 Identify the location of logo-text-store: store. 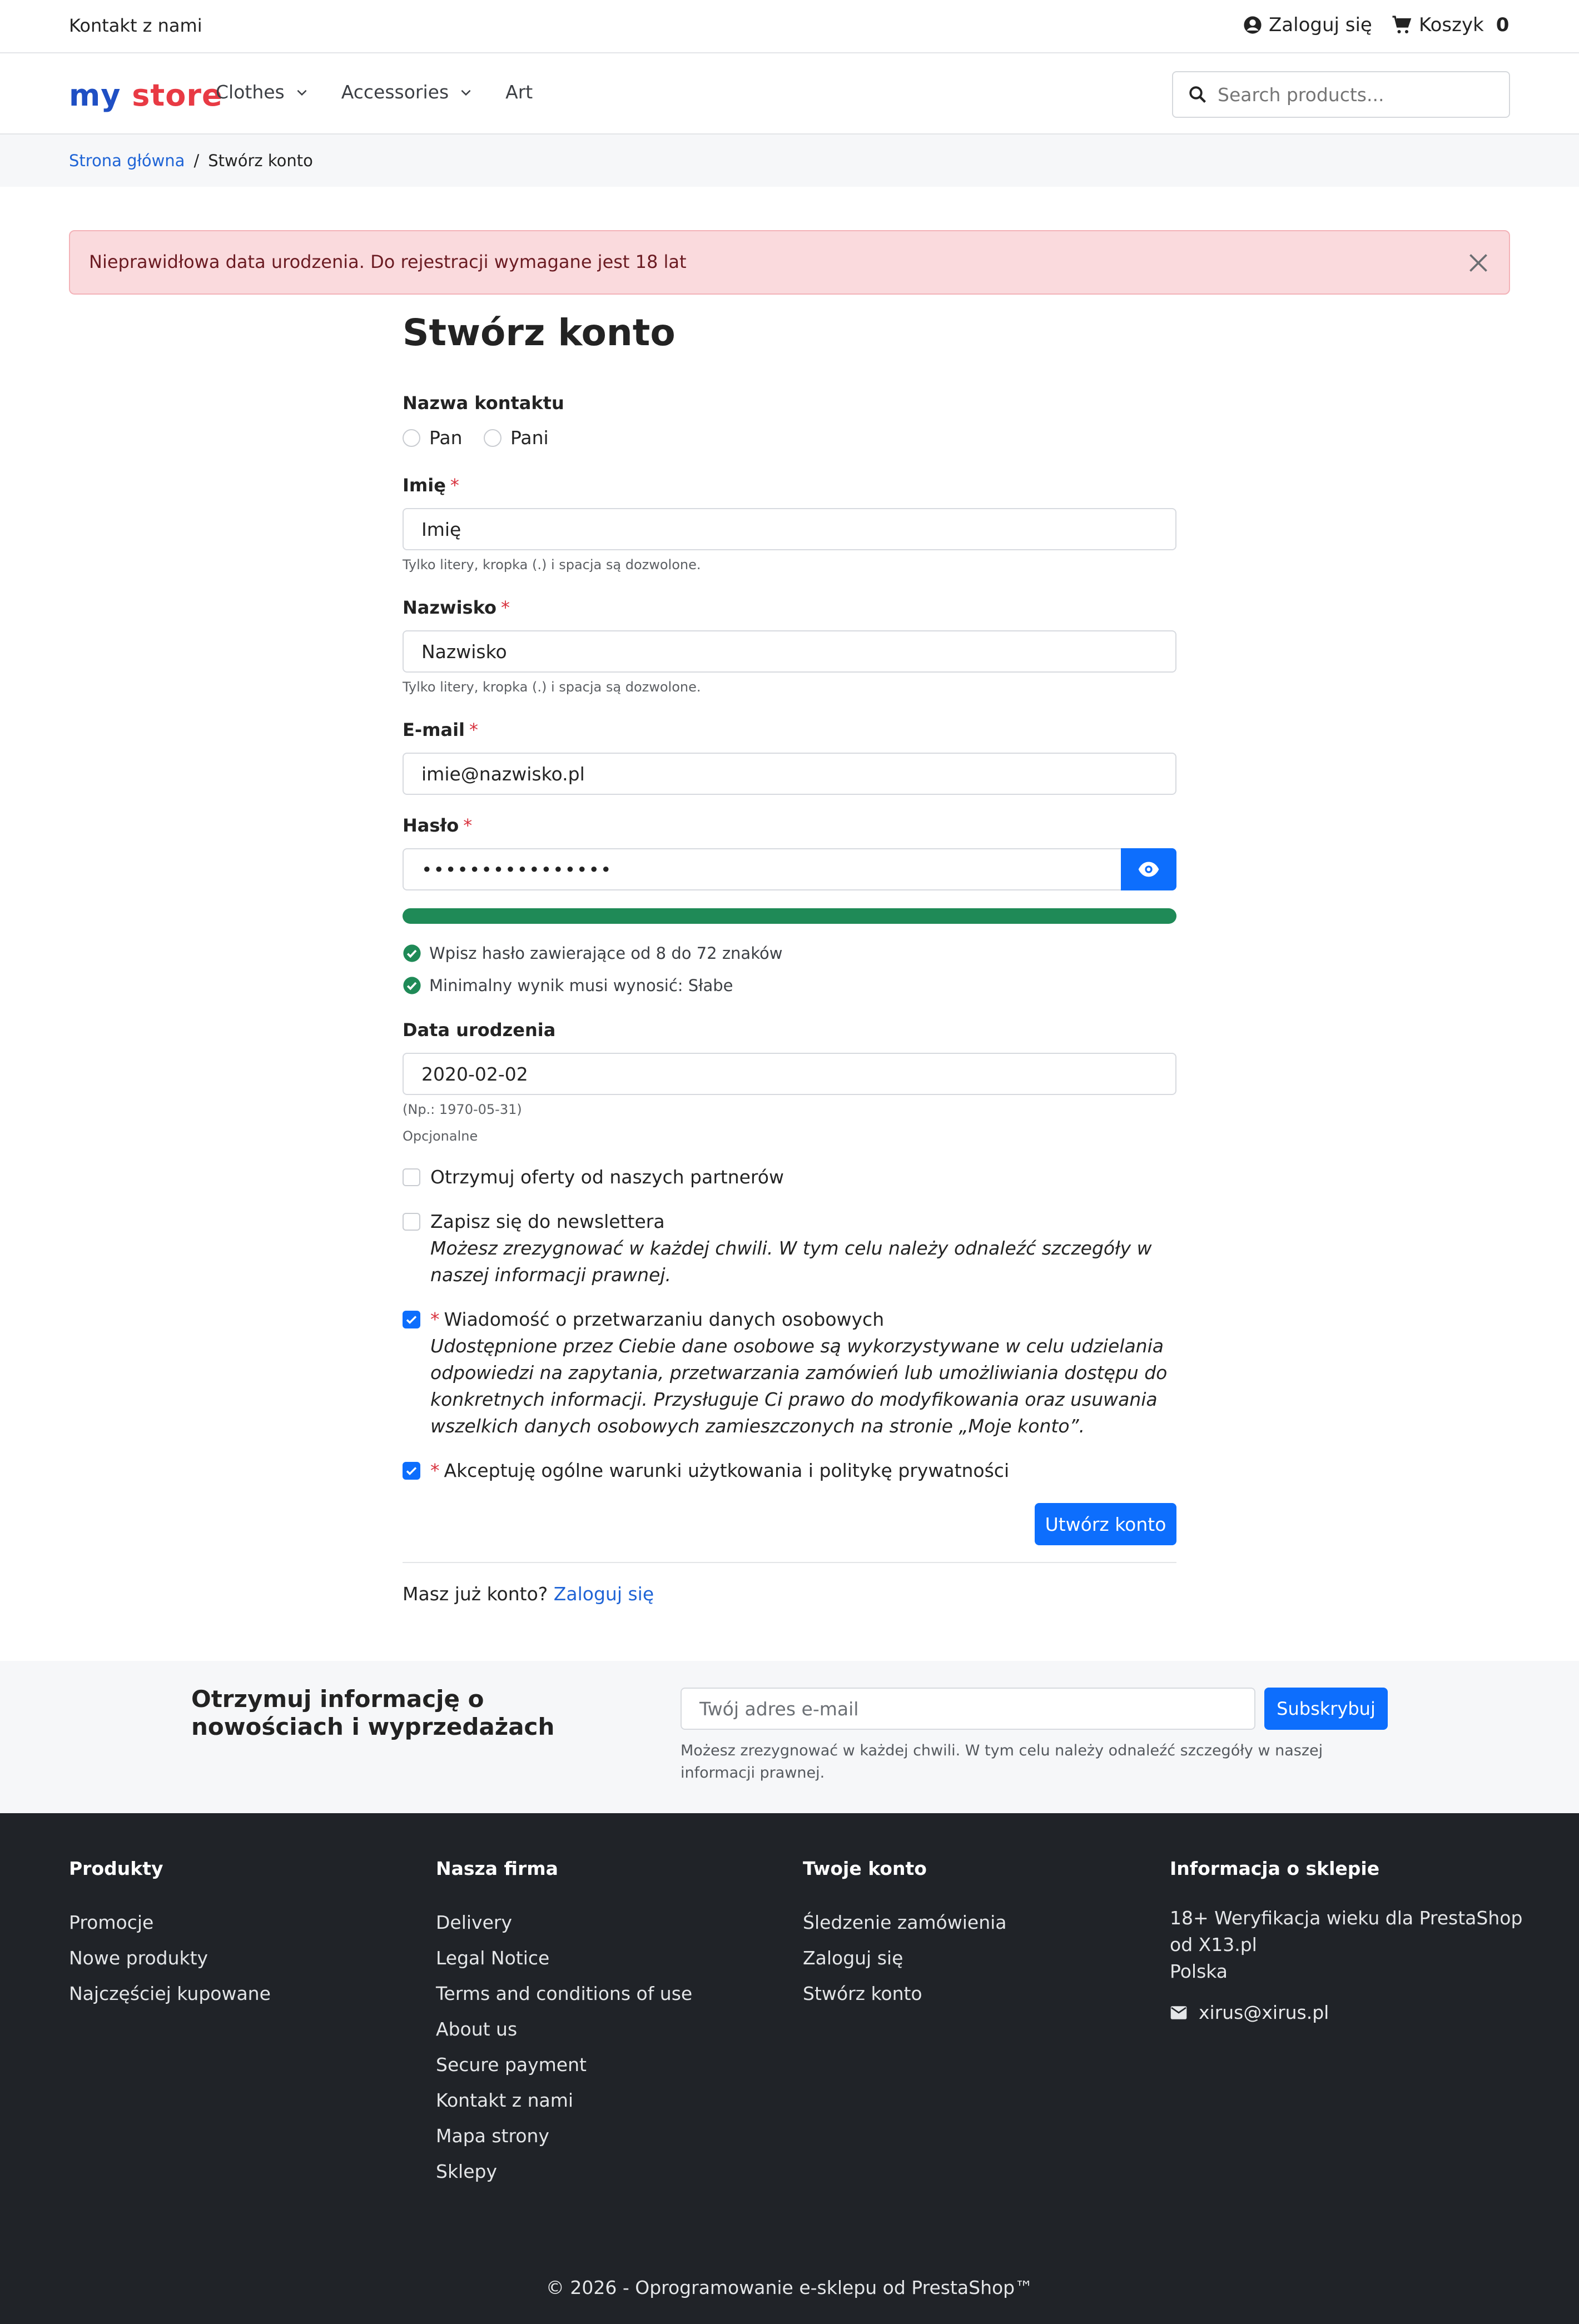
(177, 95).